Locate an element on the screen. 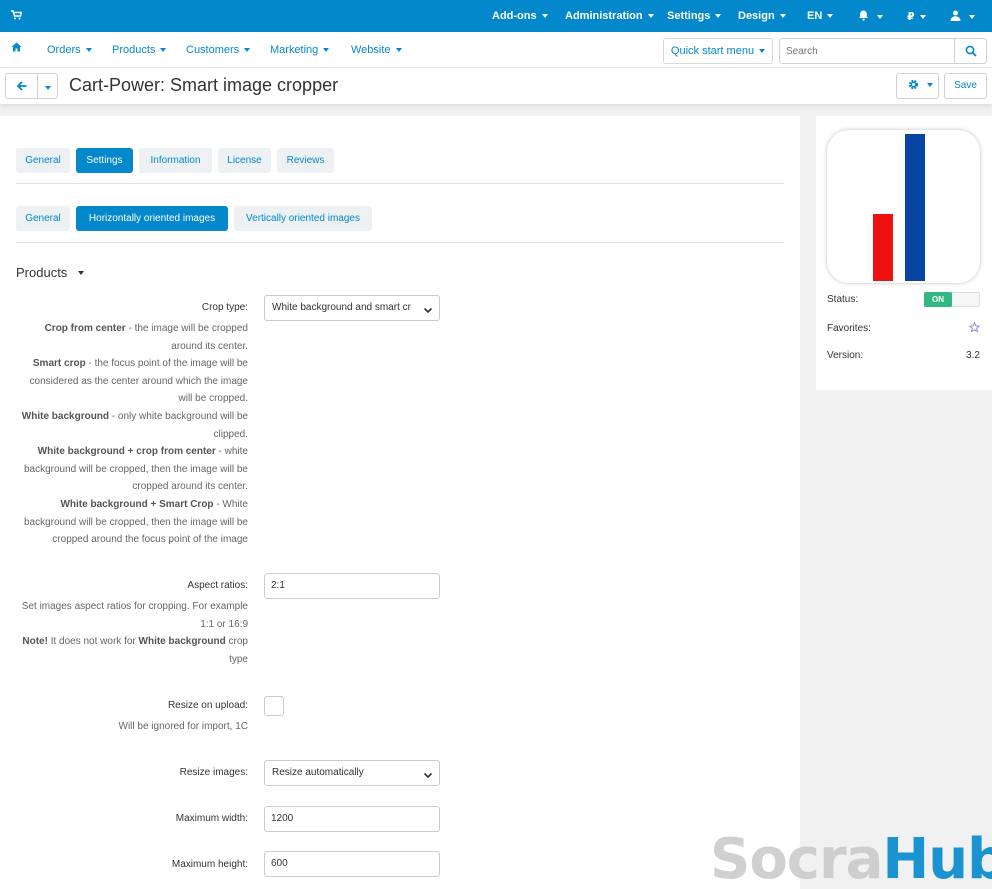 This screenshot has width=992, height=889. quick-start-label: Quick start menu is located at coordinates (718, 51).